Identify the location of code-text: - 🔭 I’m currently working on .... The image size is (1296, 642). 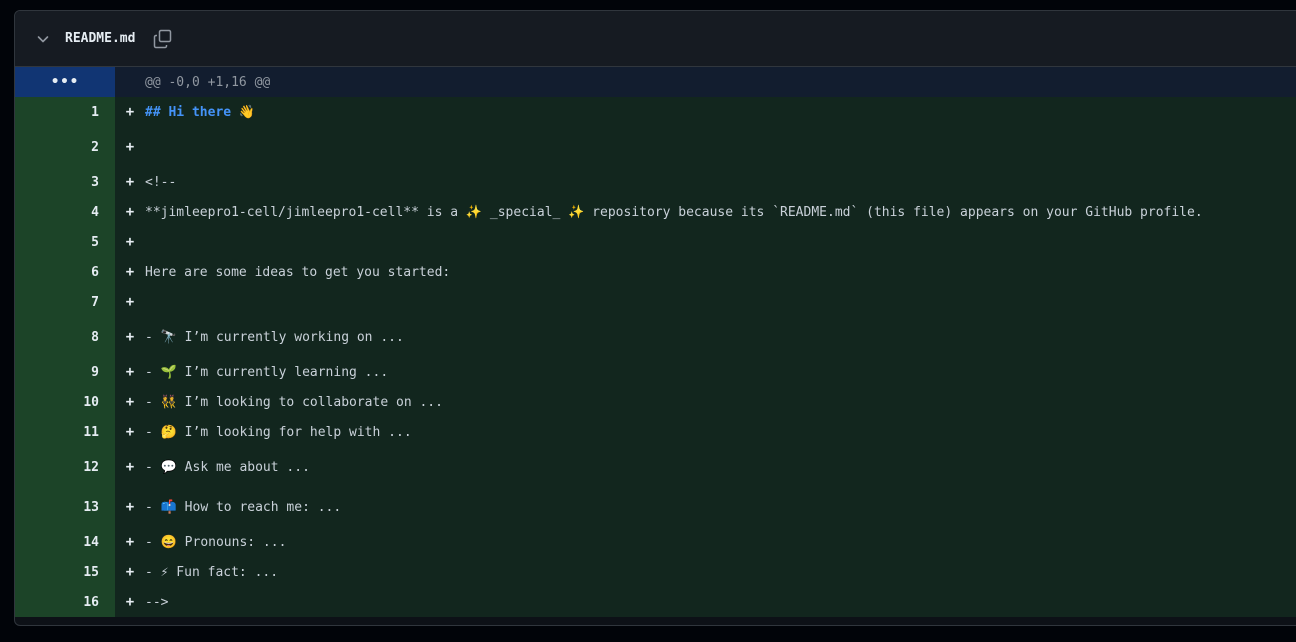
(274, 337).